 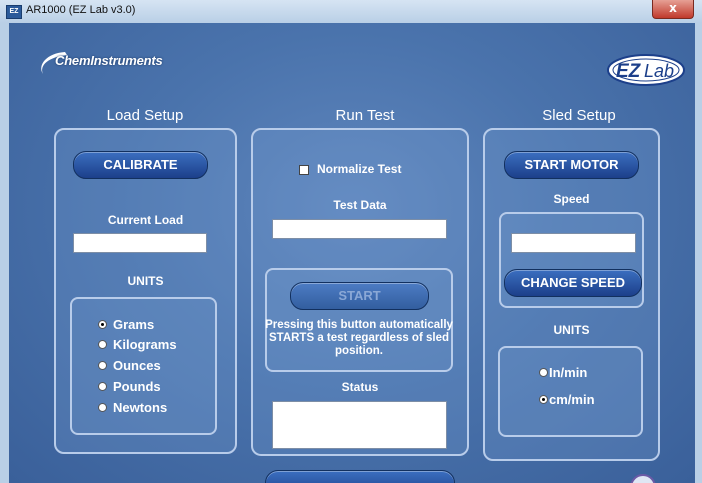 I want to click on radio-label: Kilograms, so click(x=145, y=344).